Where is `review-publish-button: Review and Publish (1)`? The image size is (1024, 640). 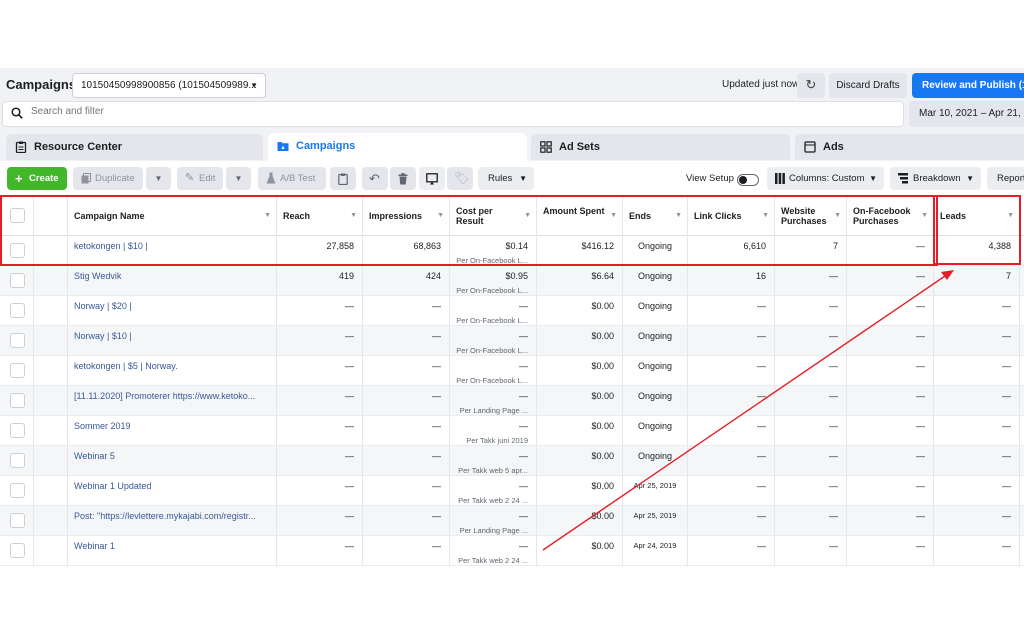 review-publish-button: Review and Publish (1) is located at coordinates (968, 85).